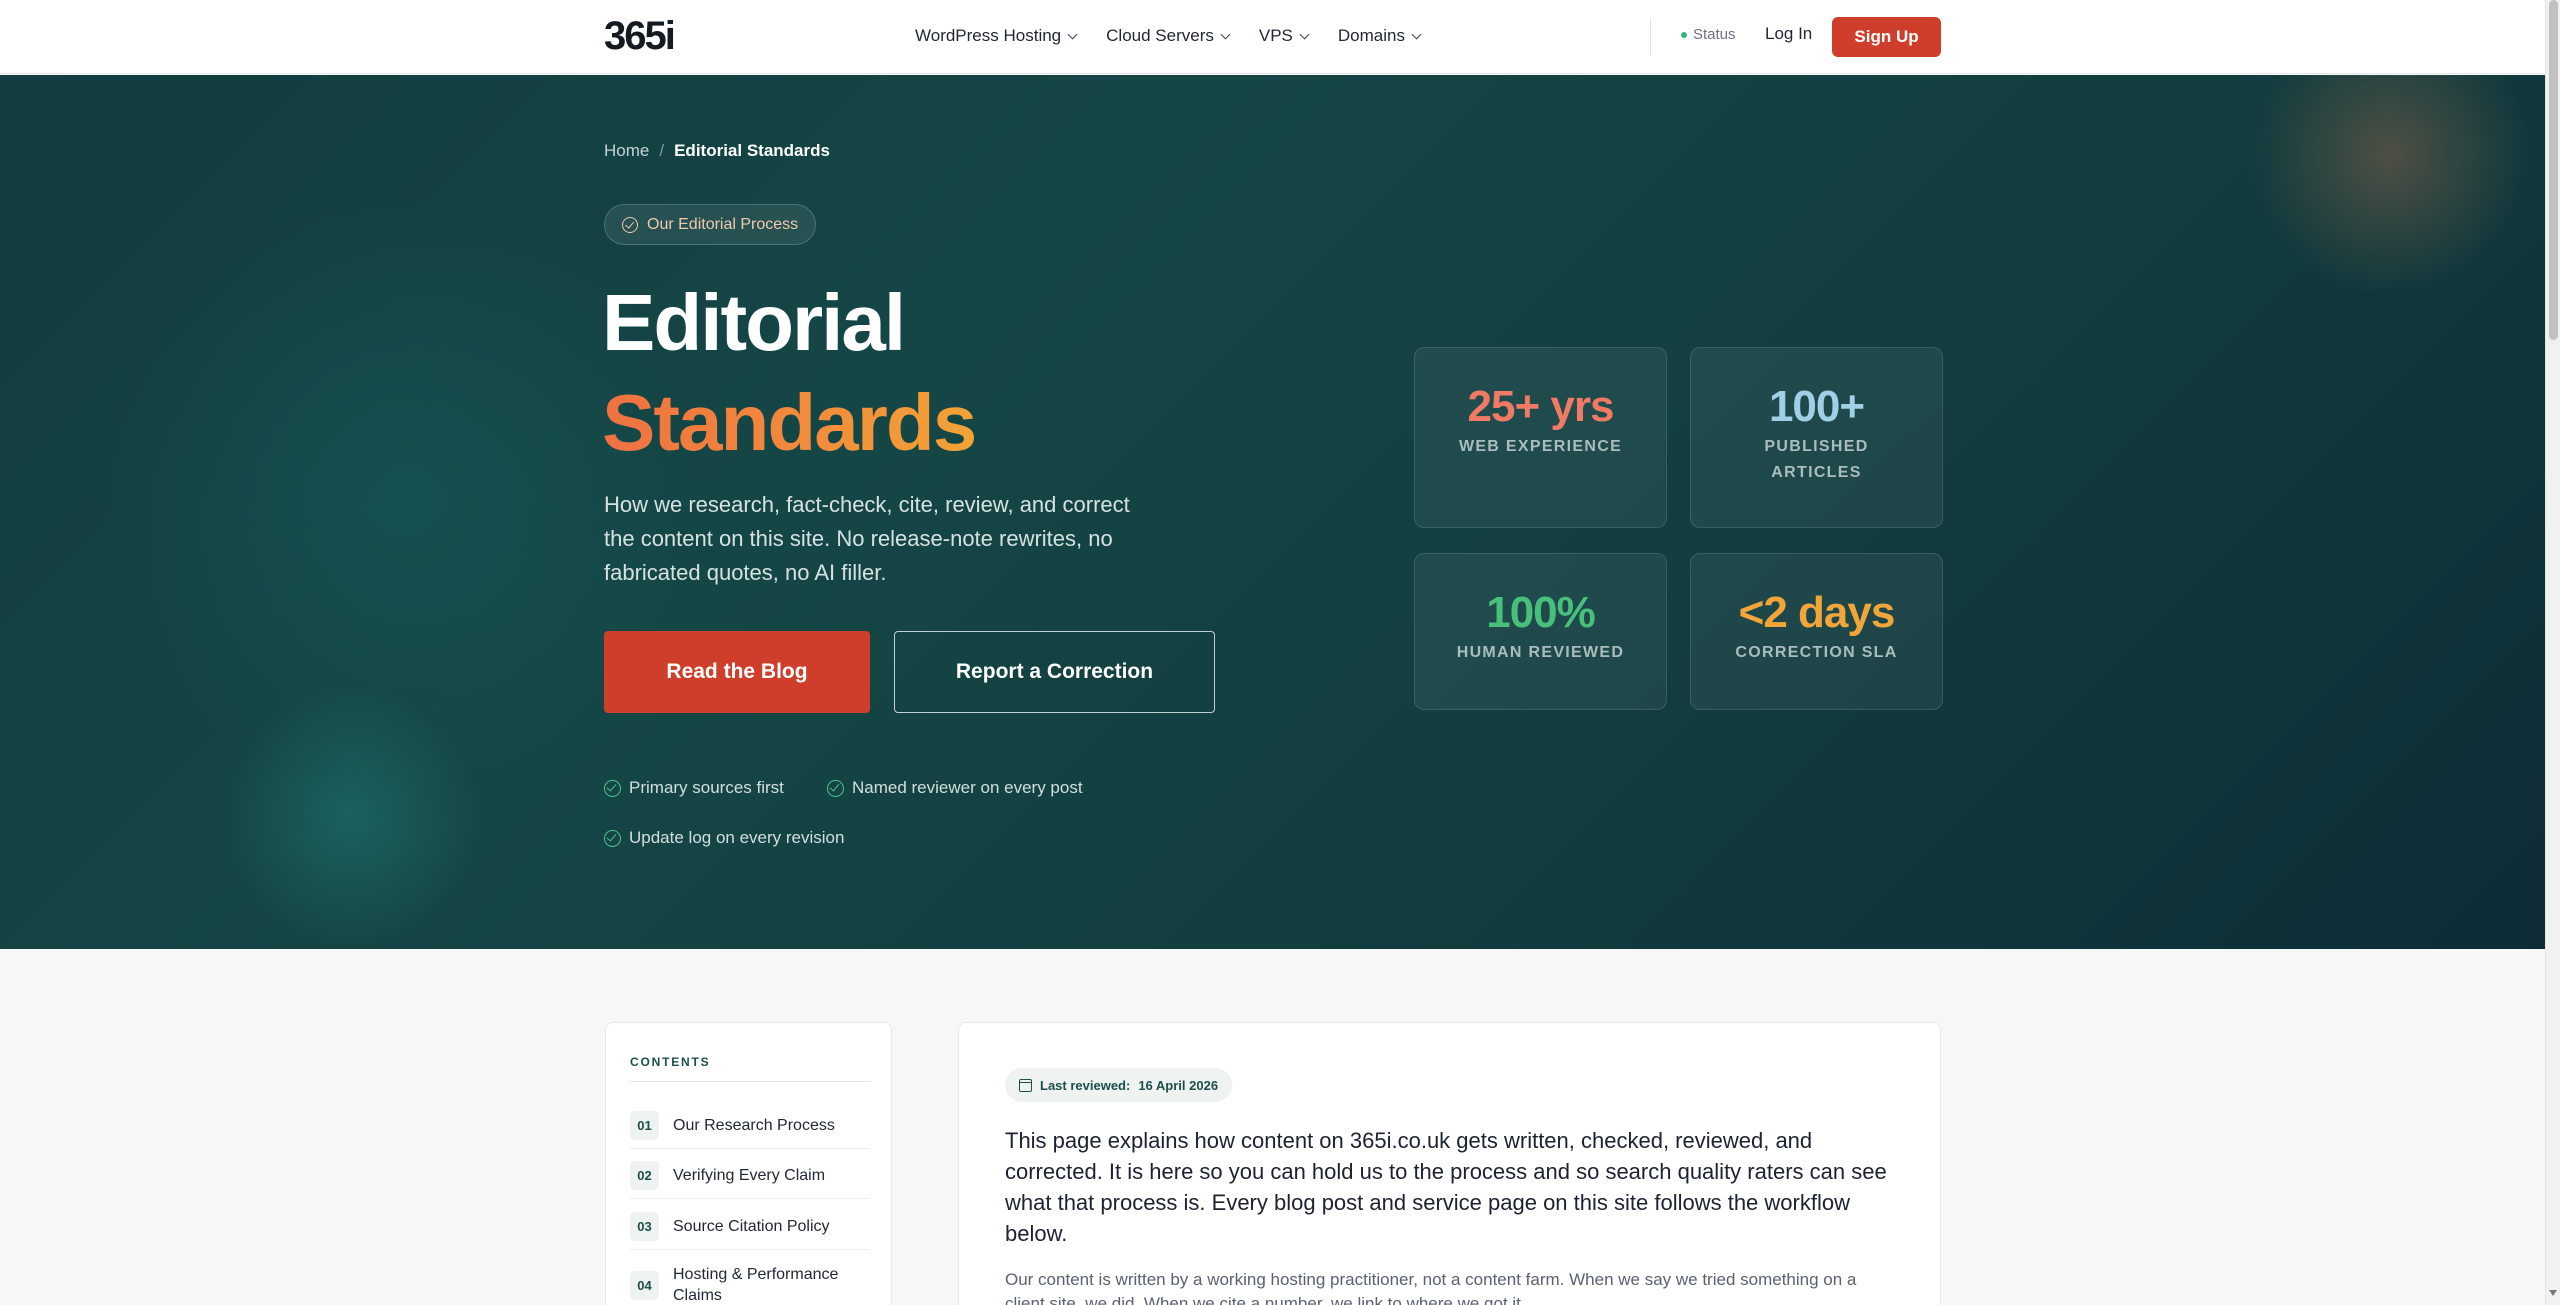  I want to click on page-title-line-2: Standards, so click(789, 423).